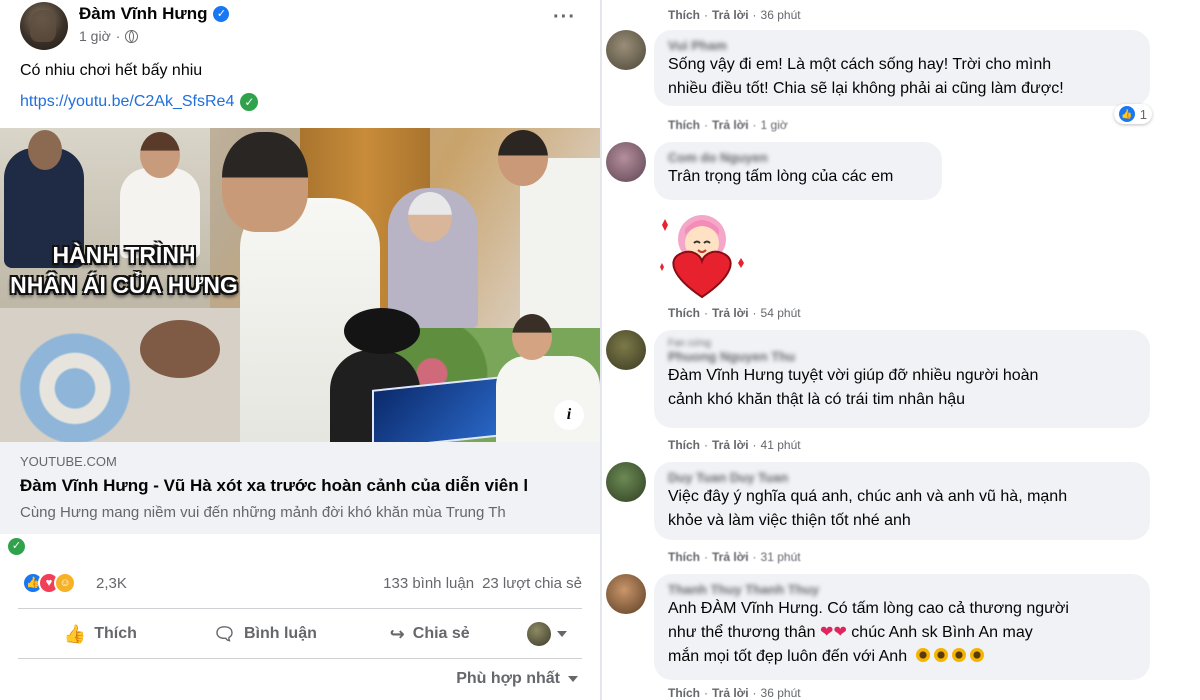 The image size is (1200, 700). What do you see at coordinates (781, 313) in the screenshot?
I see `comment-time: 54 phút` at bounding box center [781, 313].